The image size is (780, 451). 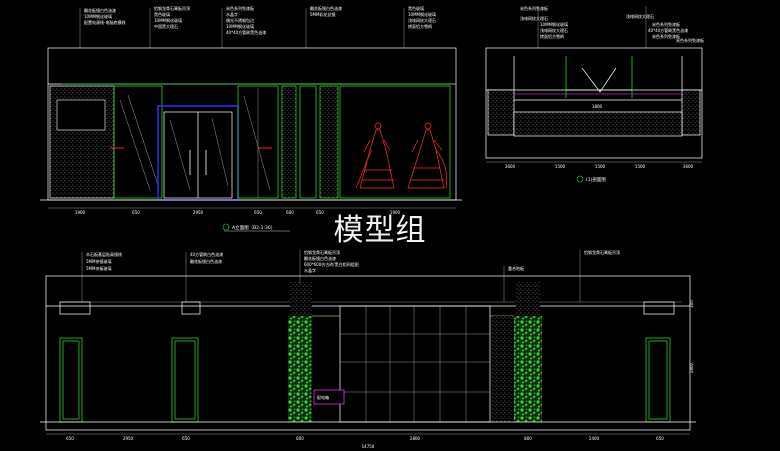 What do you see at coordinates (323, 397) in the screenshot?
I see `electric-box-label: 配电箱` at bounding box center [323, 397].